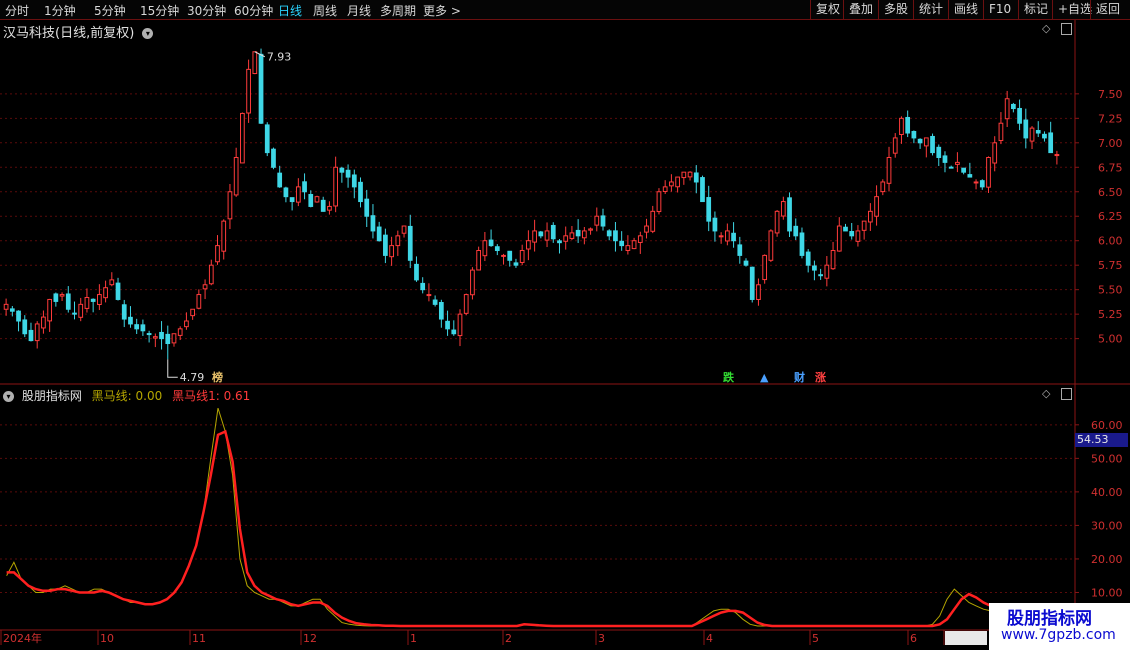 The image size is (1130, 650). I want to click on max-price-pointer, so click(260, 54).